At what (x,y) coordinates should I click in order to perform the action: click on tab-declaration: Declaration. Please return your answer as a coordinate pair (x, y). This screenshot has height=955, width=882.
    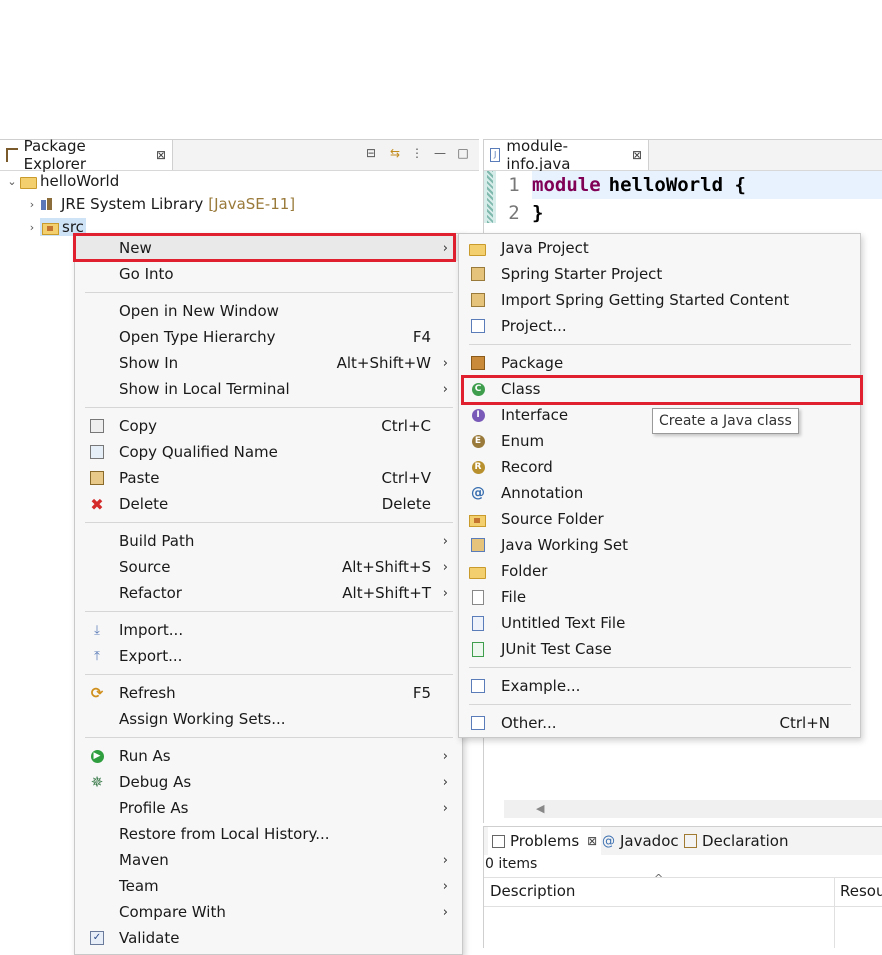
    Looking at the image, I should click on (736, 841).